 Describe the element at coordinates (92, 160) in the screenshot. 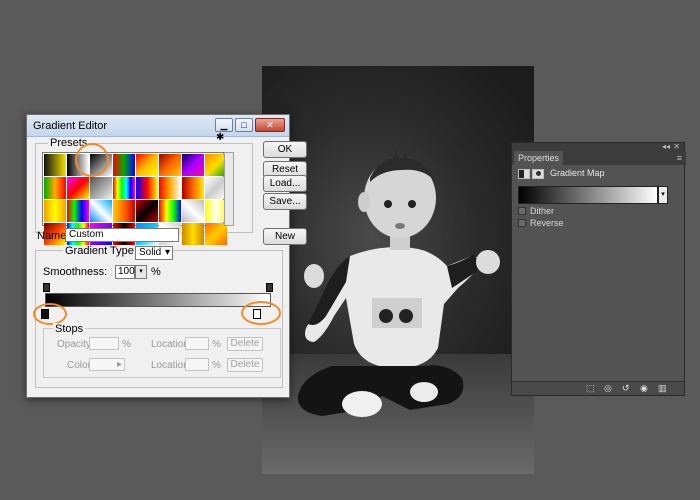

I see `highlight-circle` at that location.